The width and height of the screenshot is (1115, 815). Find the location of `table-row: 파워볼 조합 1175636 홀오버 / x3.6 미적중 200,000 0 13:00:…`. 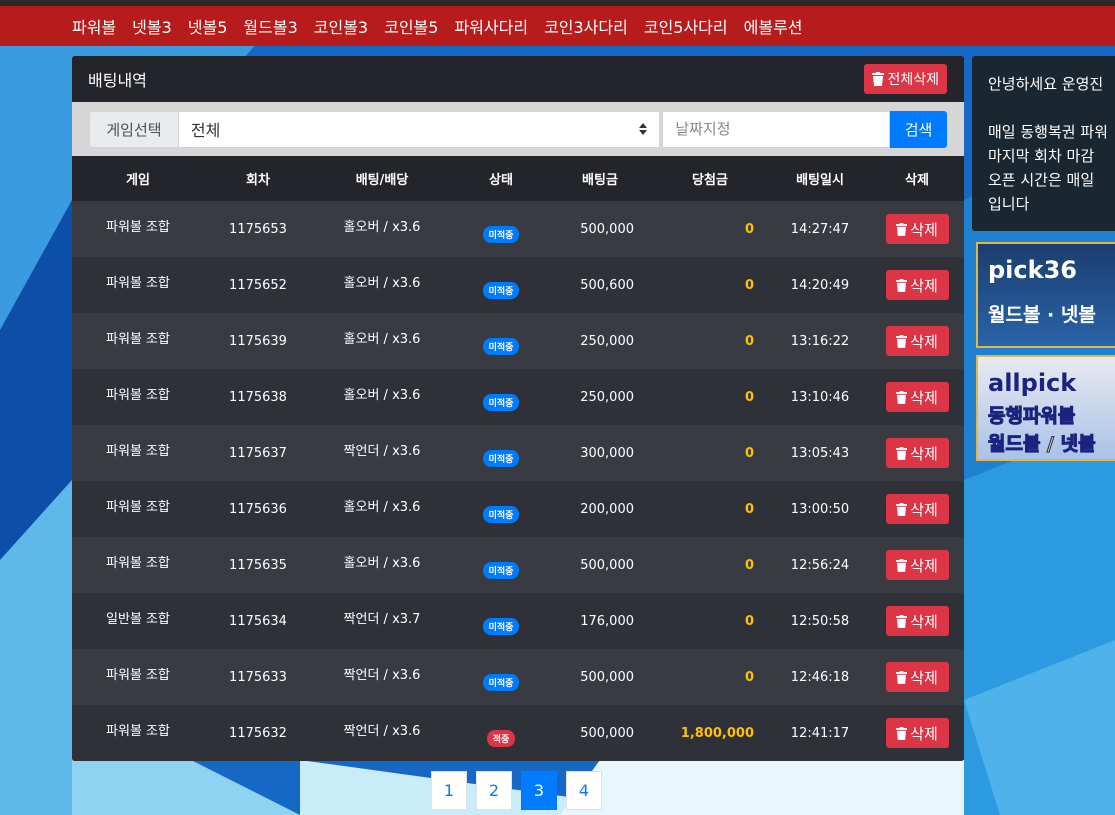

table-row: 파워볼 조합 1175636 홀오버 / x3.6 미적중 200,000 0 13:00:… is located at coordinates (518, 509).